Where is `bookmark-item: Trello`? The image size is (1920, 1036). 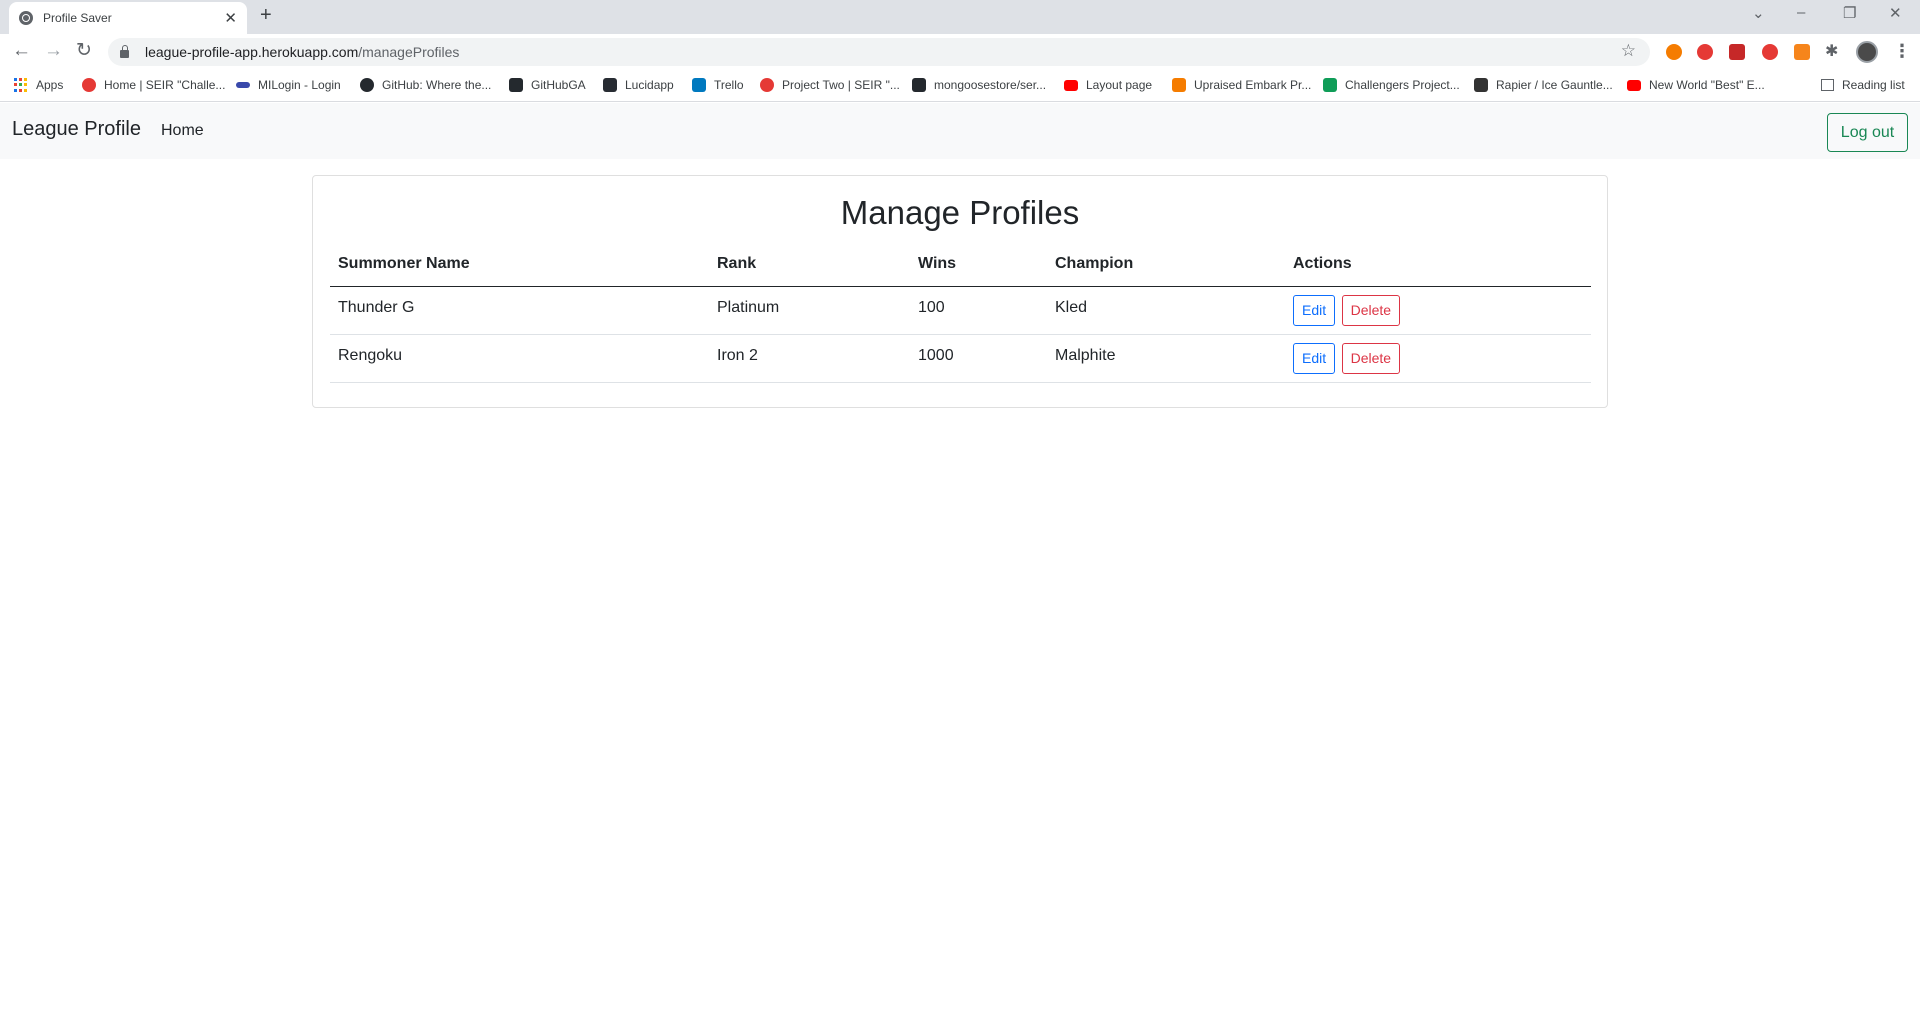
bookmark-item: Trello is located at coordinates (718, 85).